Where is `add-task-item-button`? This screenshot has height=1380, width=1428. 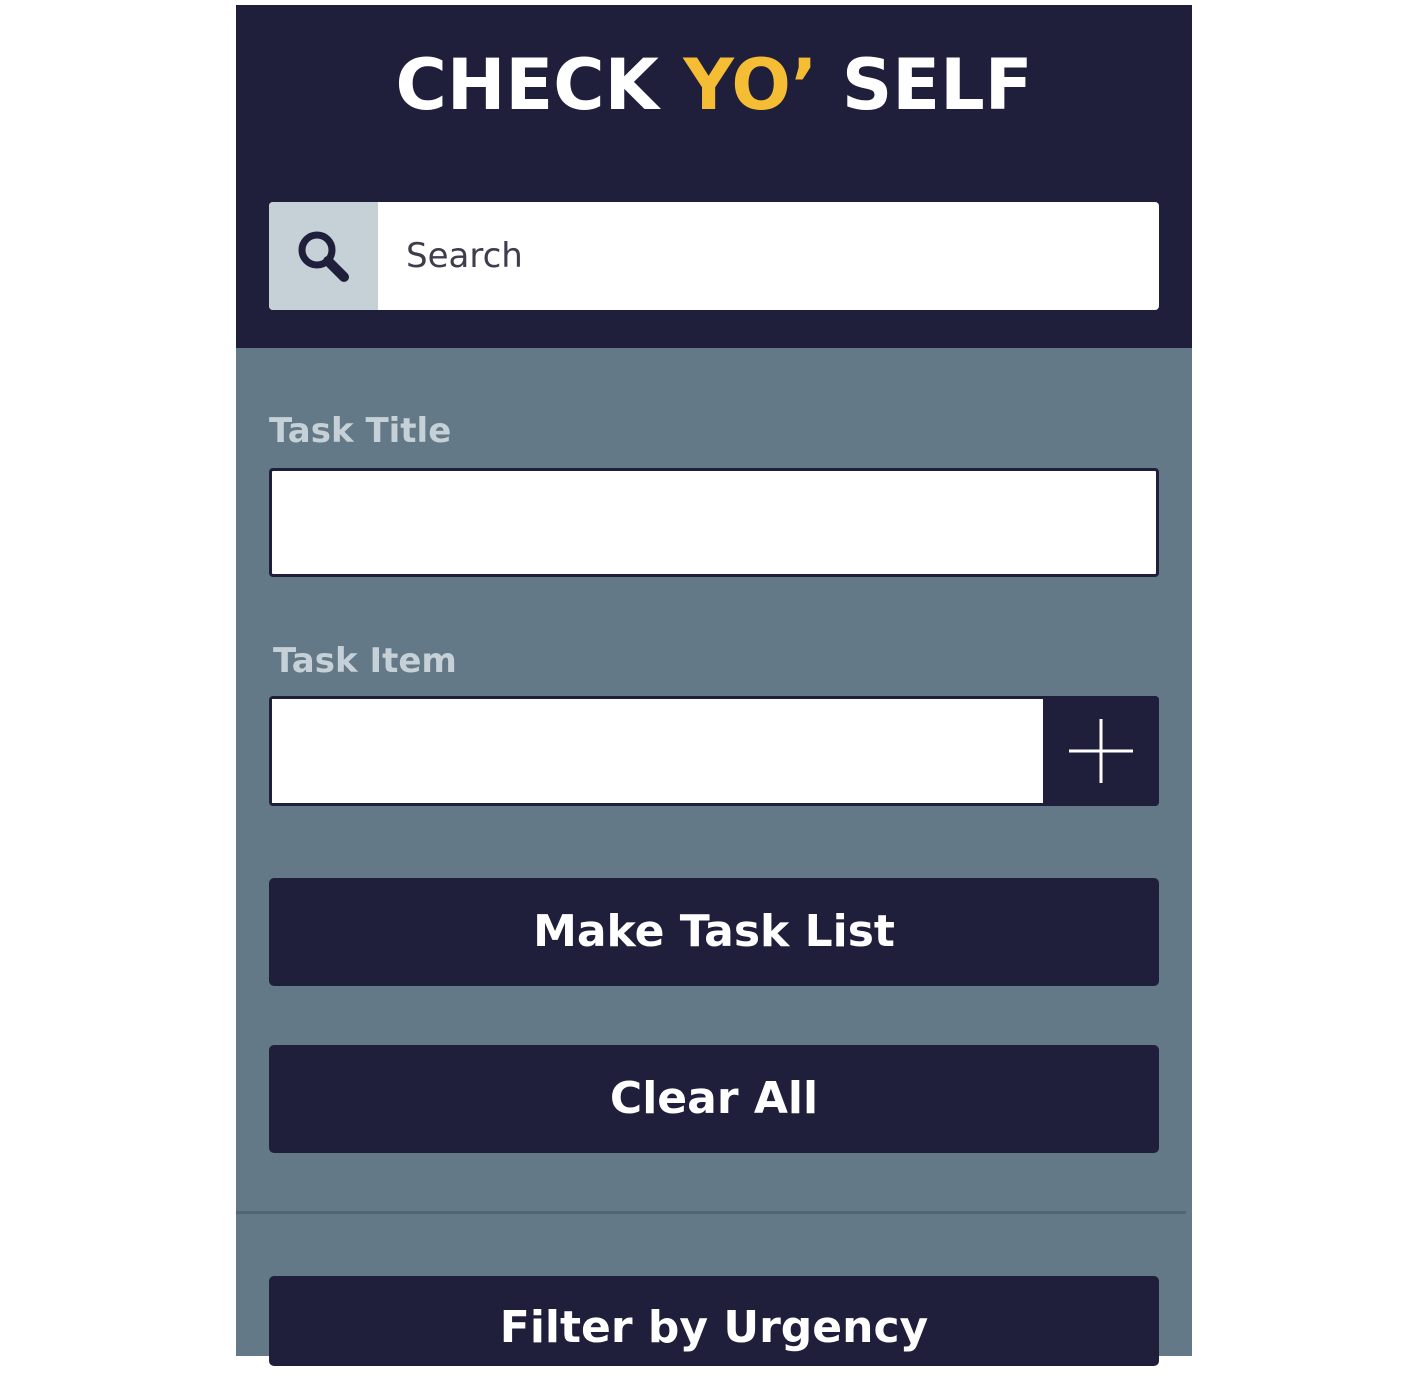
add-task-item-button is located at coordinates (1101, 751).